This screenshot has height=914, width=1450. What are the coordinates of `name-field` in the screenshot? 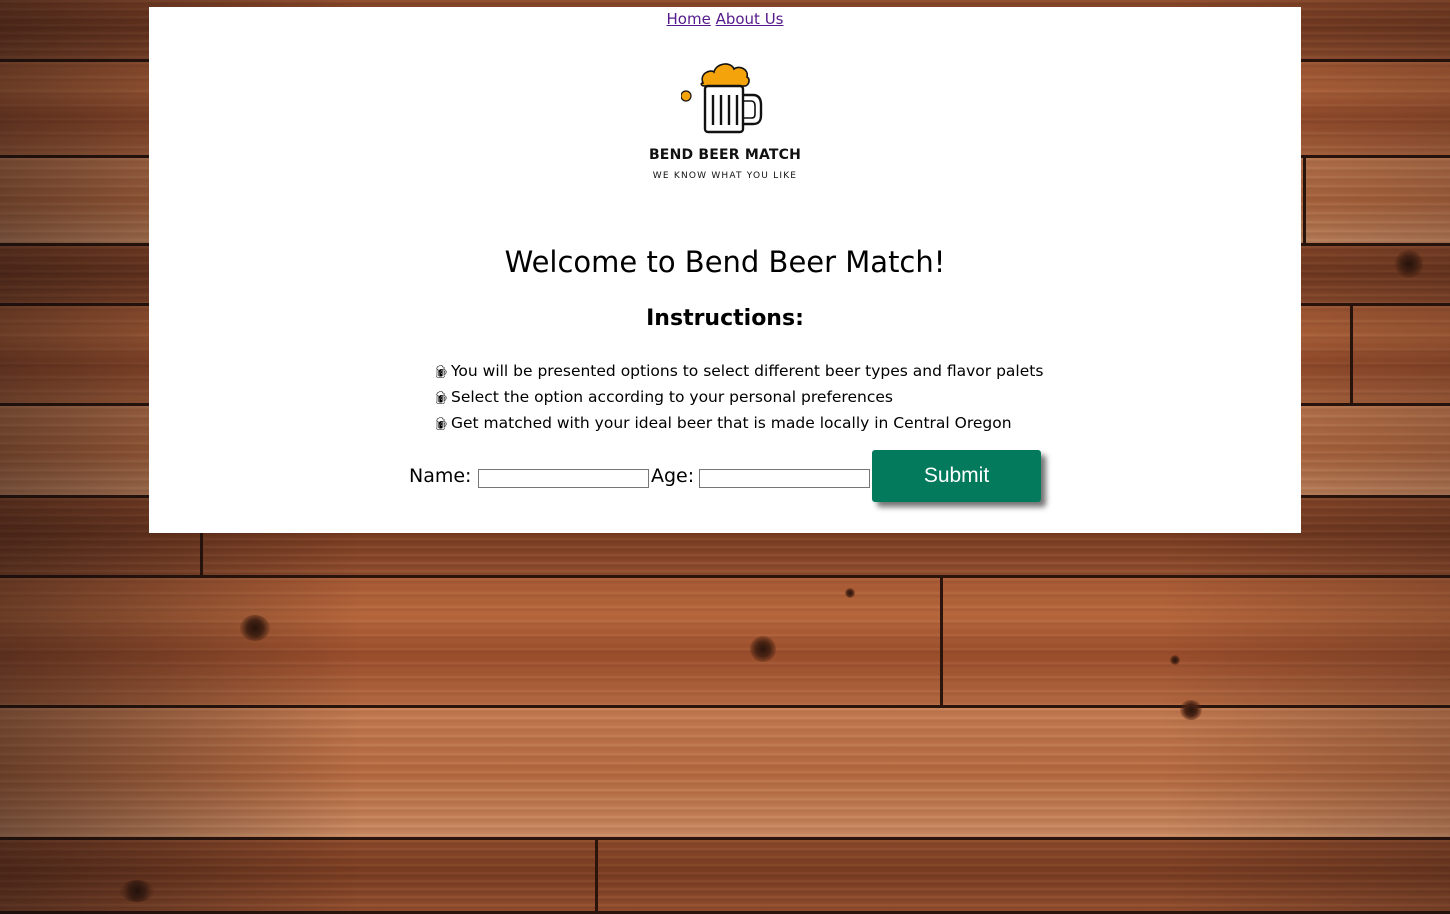 It's located at (563, 478).